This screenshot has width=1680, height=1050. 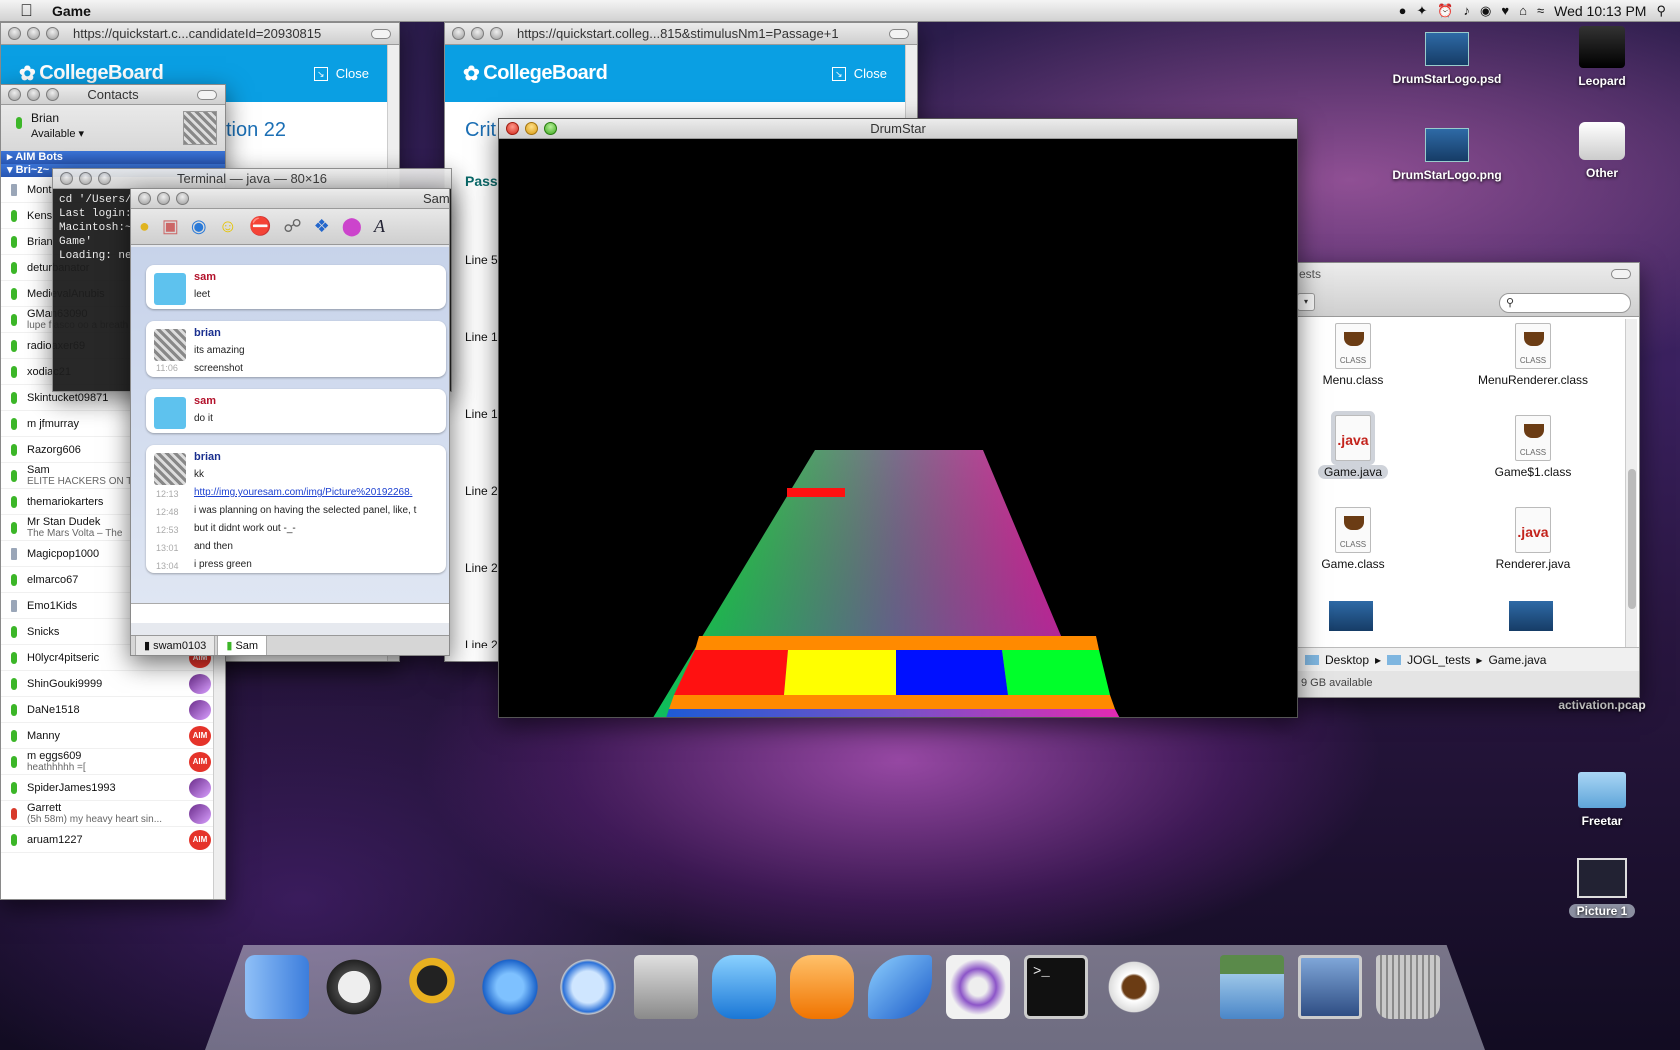 I want to click on frog-icon: ●, so click(x=1403, y=10).